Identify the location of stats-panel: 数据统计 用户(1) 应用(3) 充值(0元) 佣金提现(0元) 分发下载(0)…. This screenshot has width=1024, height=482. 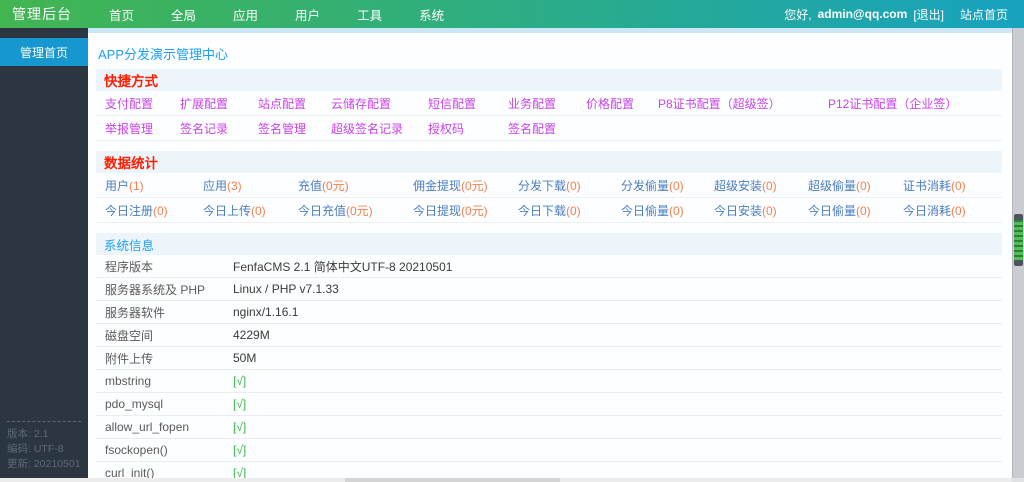
(549, 187).